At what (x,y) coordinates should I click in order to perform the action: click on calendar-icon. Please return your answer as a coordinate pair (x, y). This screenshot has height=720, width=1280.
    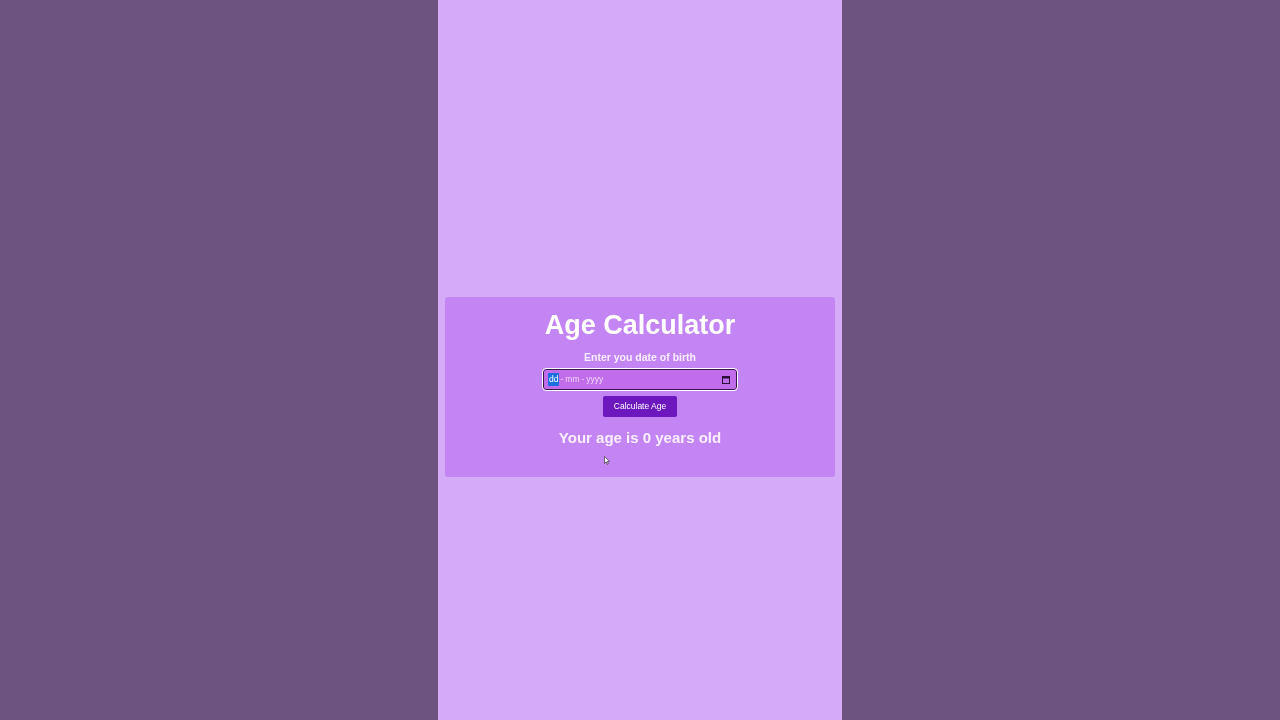
    Looking at the image, I should click on (726, 379).